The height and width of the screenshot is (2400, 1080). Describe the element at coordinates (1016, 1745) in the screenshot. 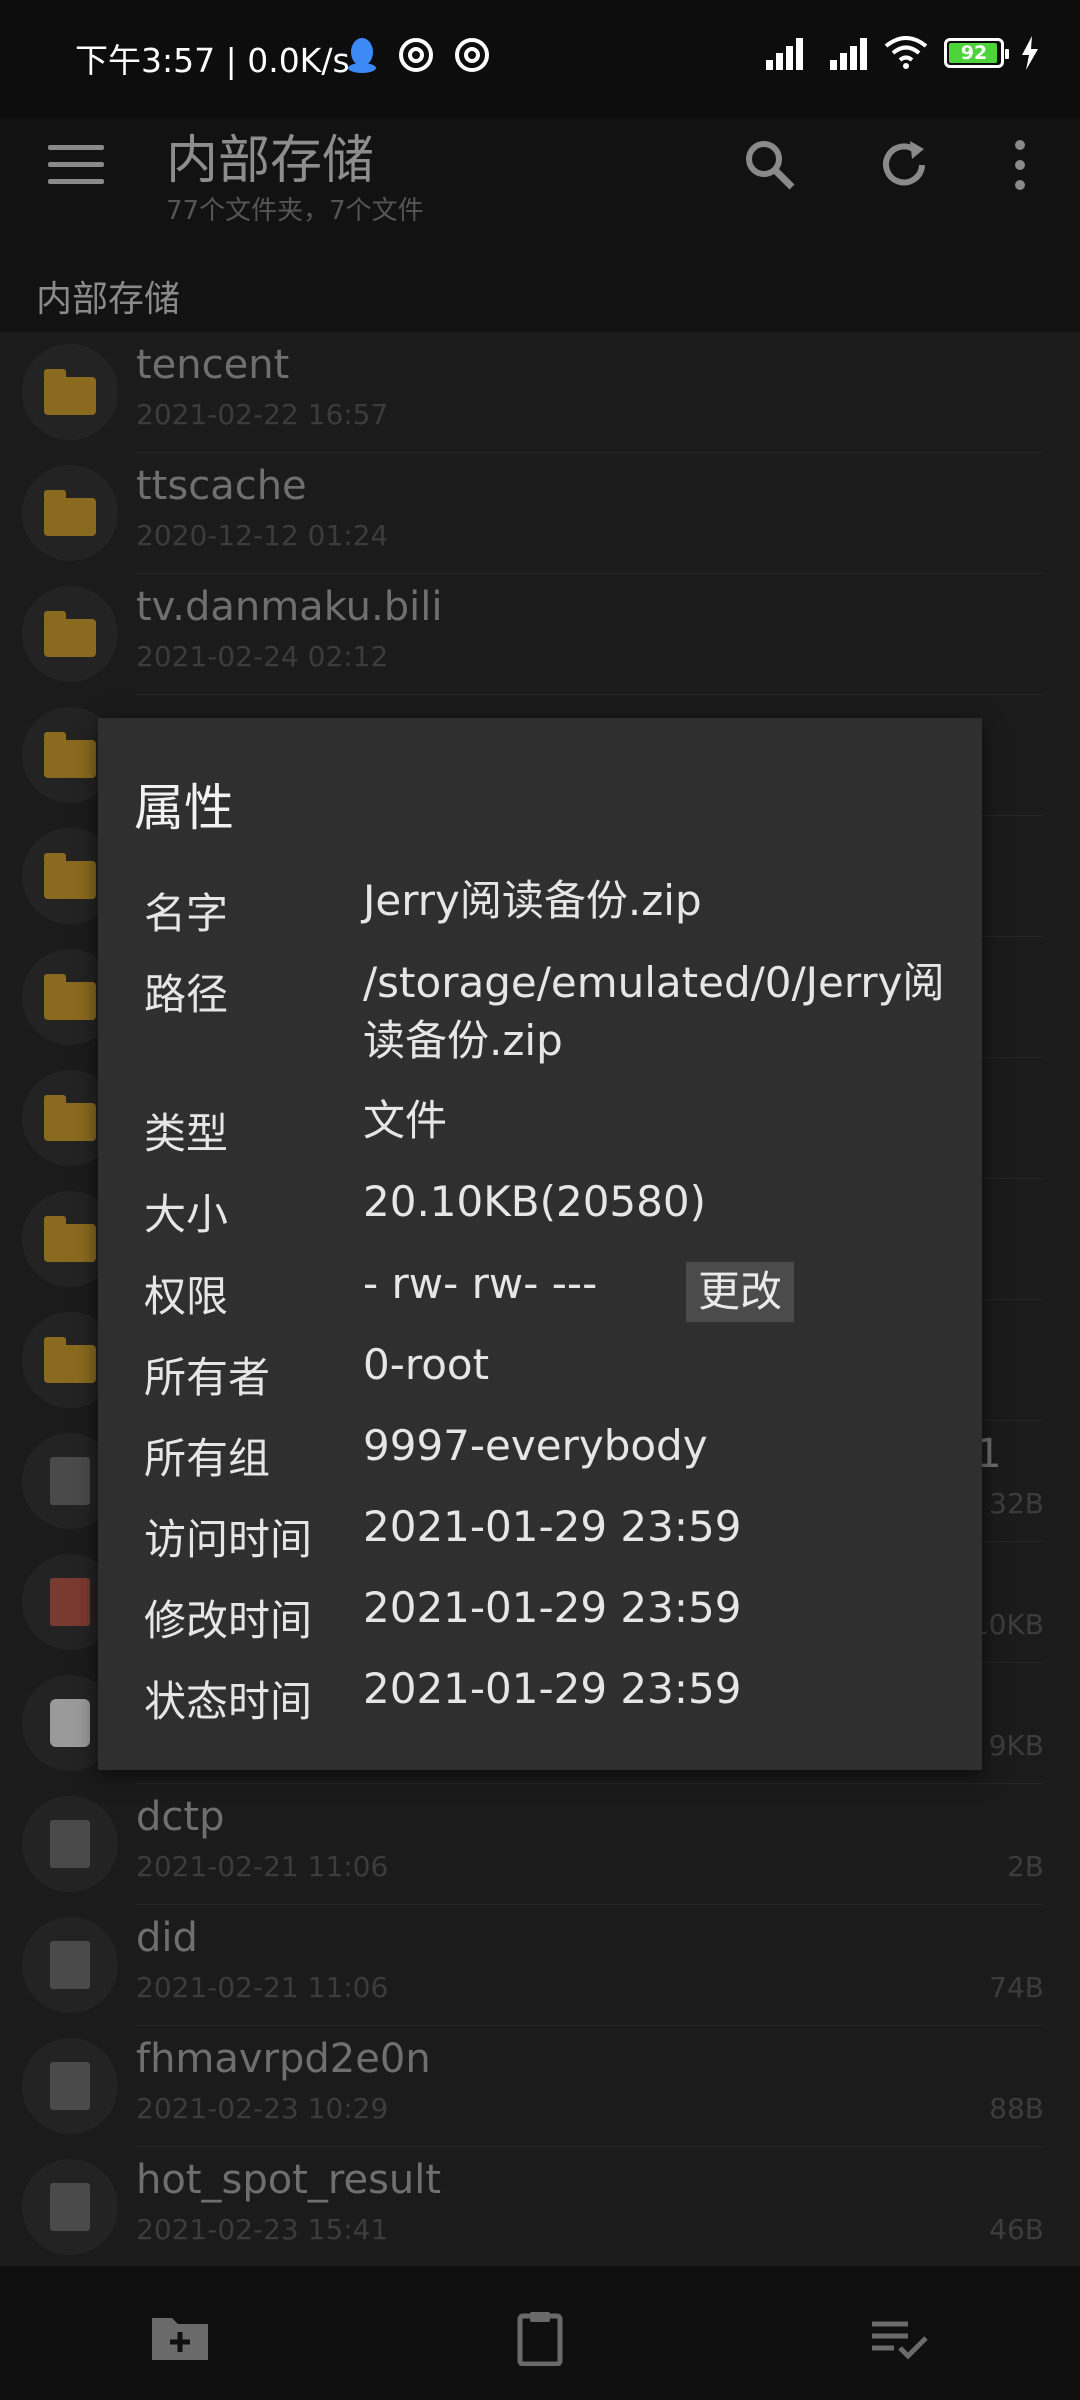

I see `file-size: 9KB` at that location.